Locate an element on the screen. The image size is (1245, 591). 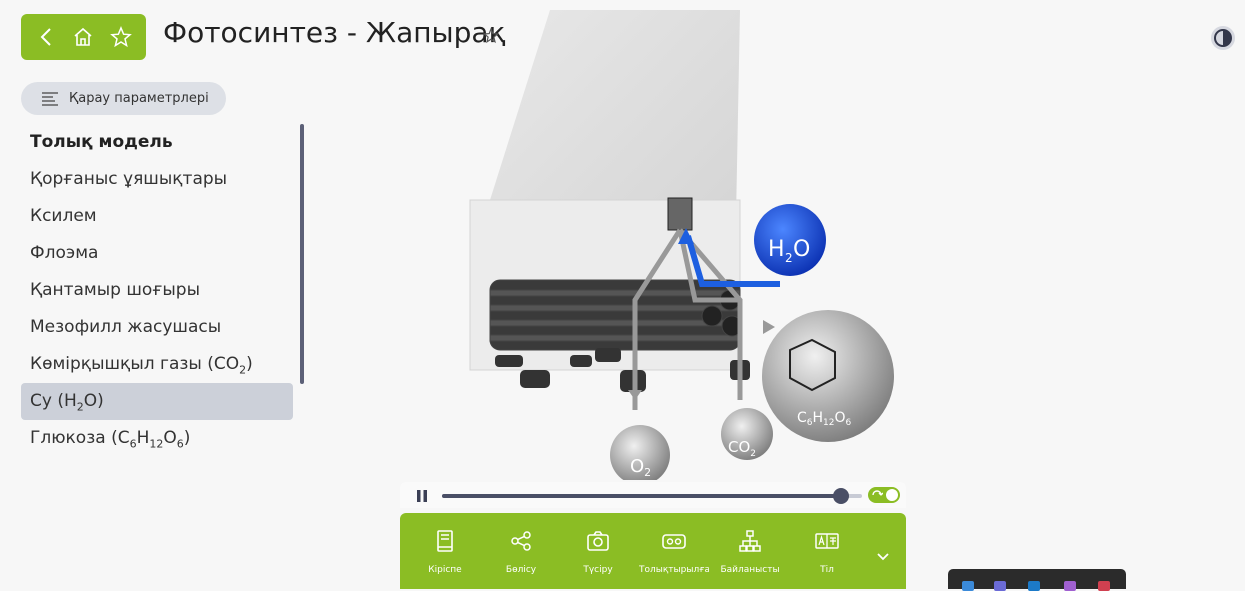
layer-item-phloem: Флоэма is located at coordinates (157, 253).